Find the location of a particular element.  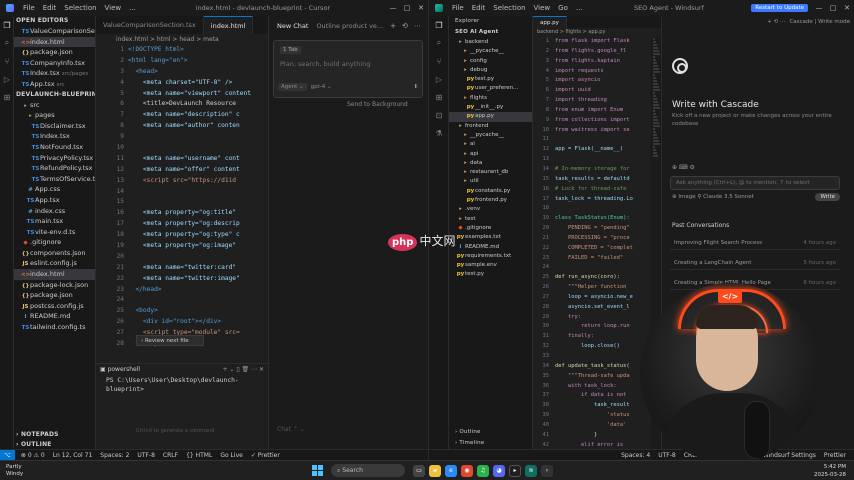

source-control-icon: ⑂ is located at coordinates (439, 61).